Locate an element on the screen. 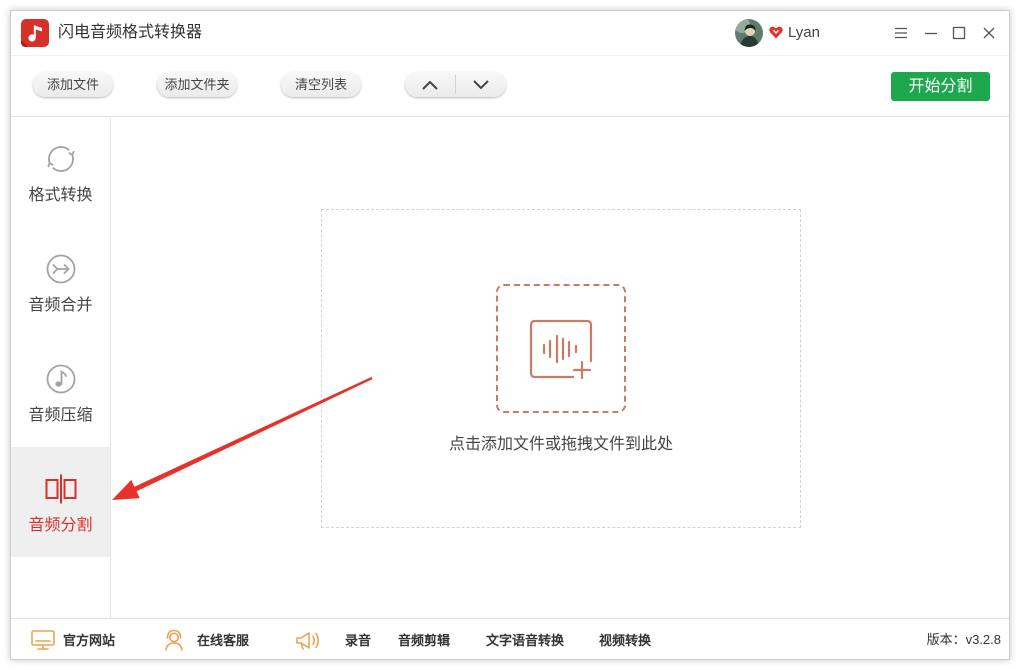  footer-link-label: 文字语音转换 is located at coordinates (525, 640).